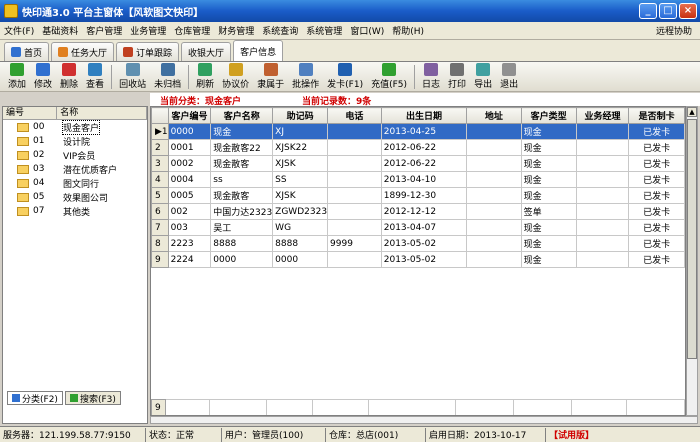 The image size is (700, 442). Describe the element at coordinates (95, 77) in the screenshot. I see `toolbar-button-3: 查看` at that location.